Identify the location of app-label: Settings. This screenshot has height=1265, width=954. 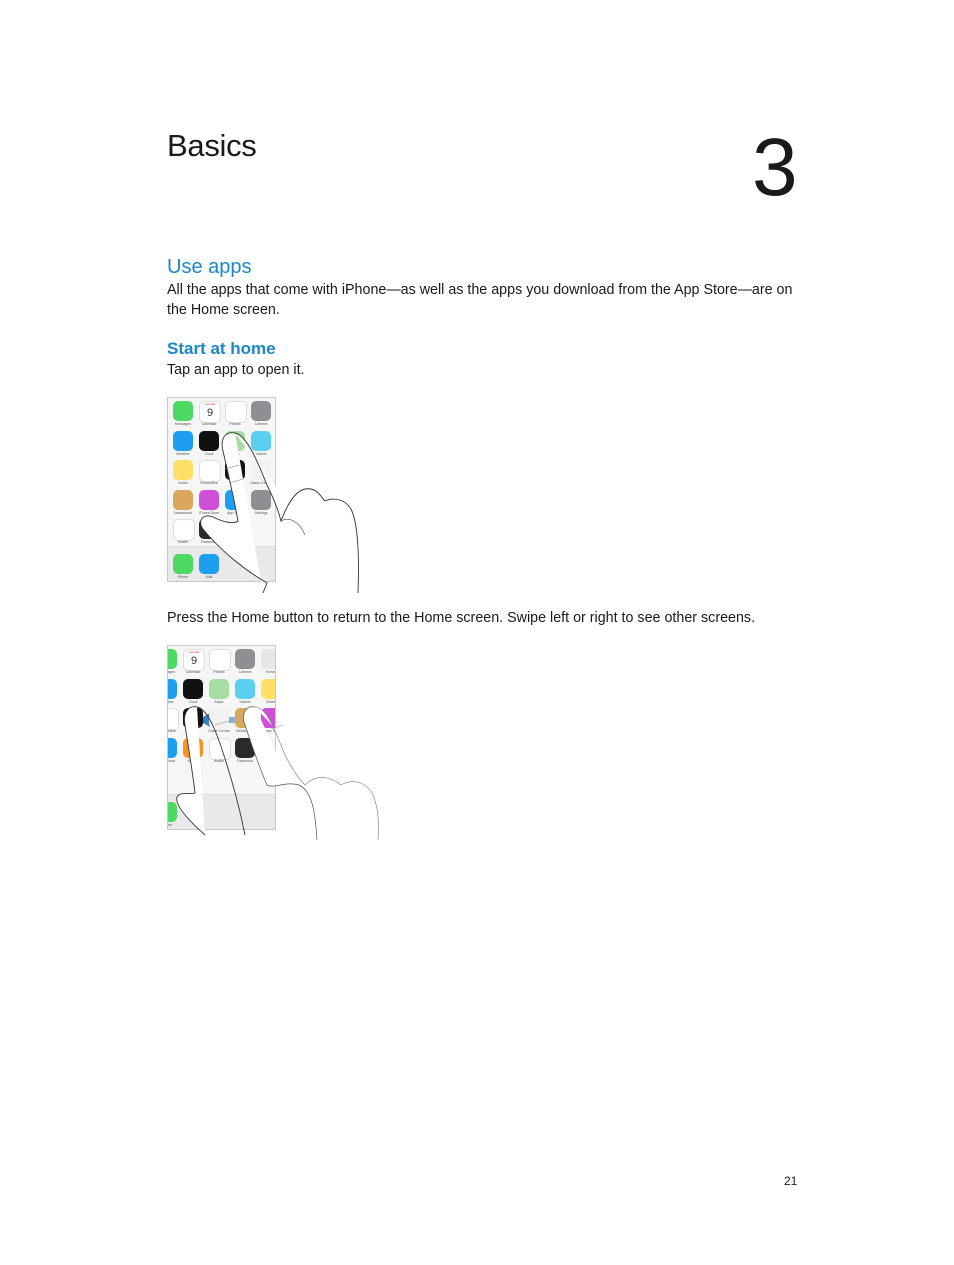
(261, 512).